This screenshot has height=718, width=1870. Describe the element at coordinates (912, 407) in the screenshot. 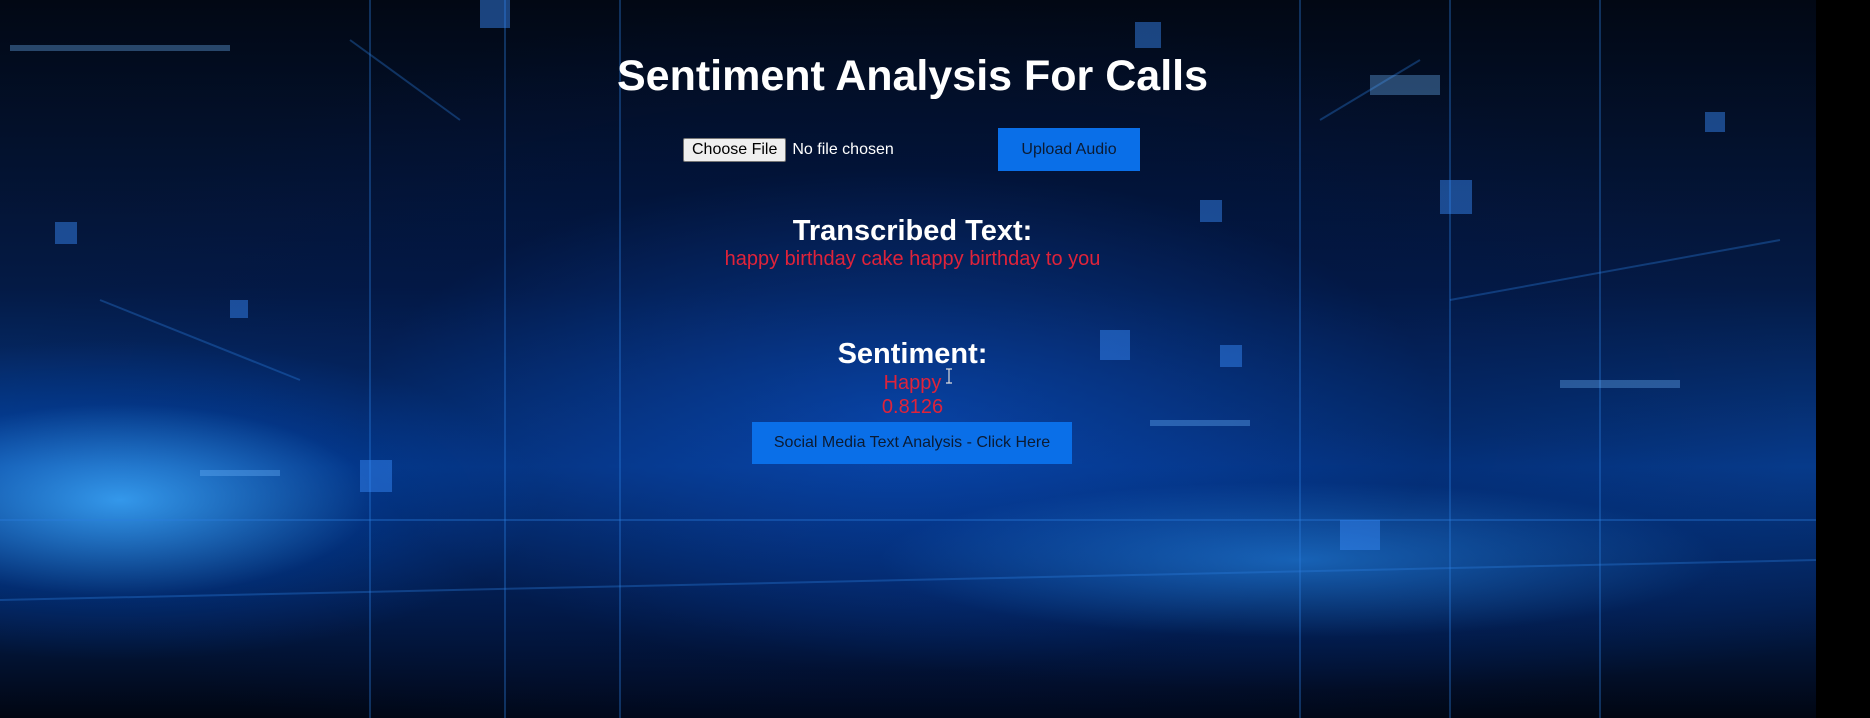

I see `sentiment-score: 0.8126` at that location.